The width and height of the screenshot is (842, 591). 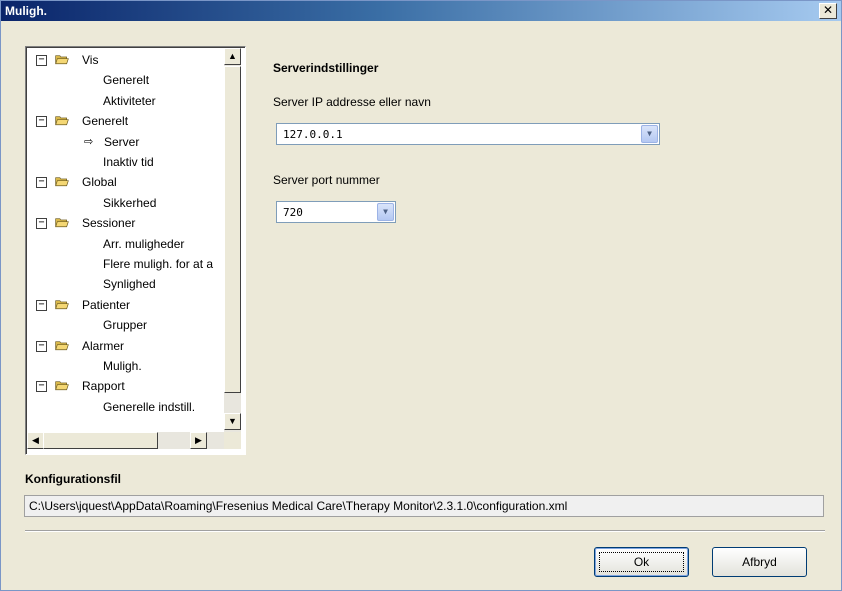 What do you see at coordinates (128, 162) in the screenshot?
I see `tree-item-label: Inaktiv tid` at bounding box center [128, 162].